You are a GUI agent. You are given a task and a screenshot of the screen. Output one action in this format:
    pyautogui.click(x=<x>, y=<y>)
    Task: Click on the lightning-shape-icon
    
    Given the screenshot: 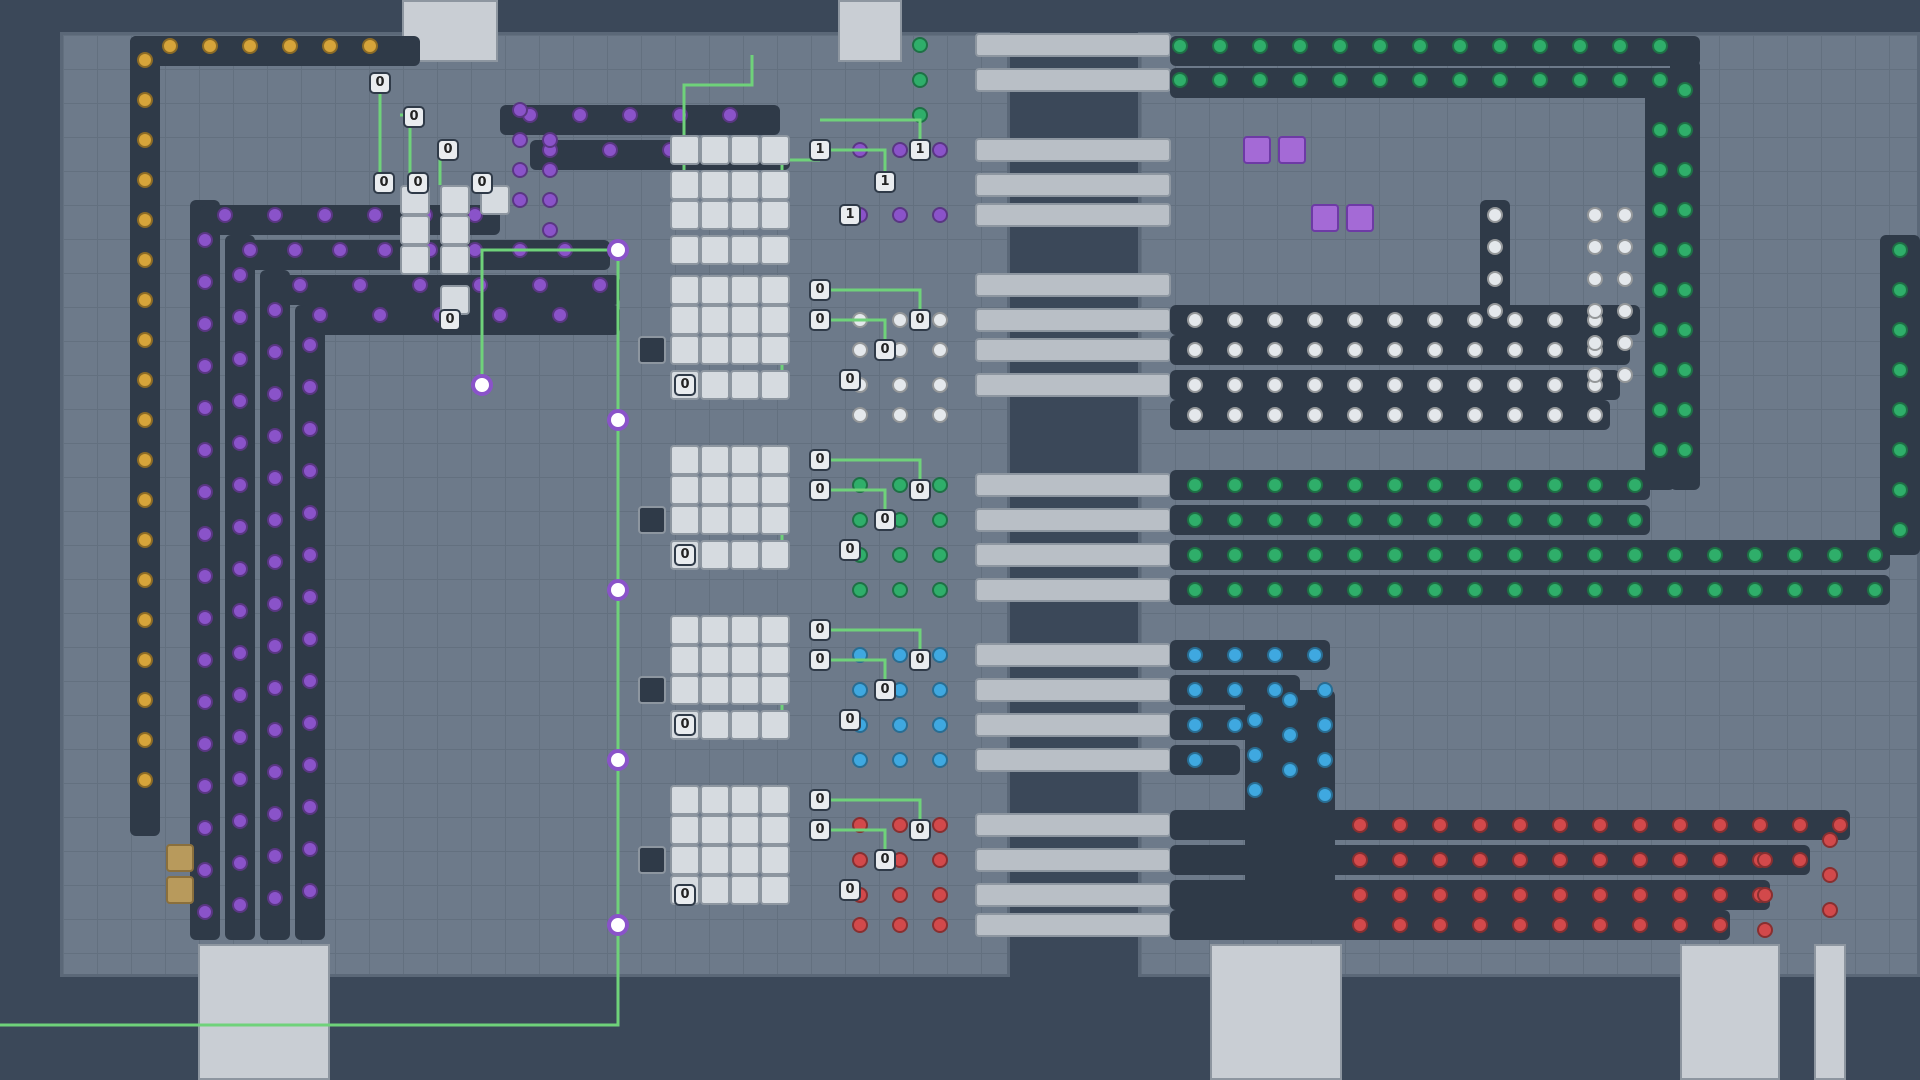 What is the action you would take?
    pyautogui.click(x=180, y=890)
    